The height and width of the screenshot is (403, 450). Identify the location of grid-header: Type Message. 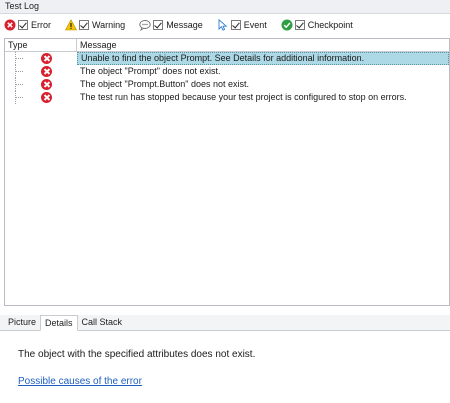
(227, 45).